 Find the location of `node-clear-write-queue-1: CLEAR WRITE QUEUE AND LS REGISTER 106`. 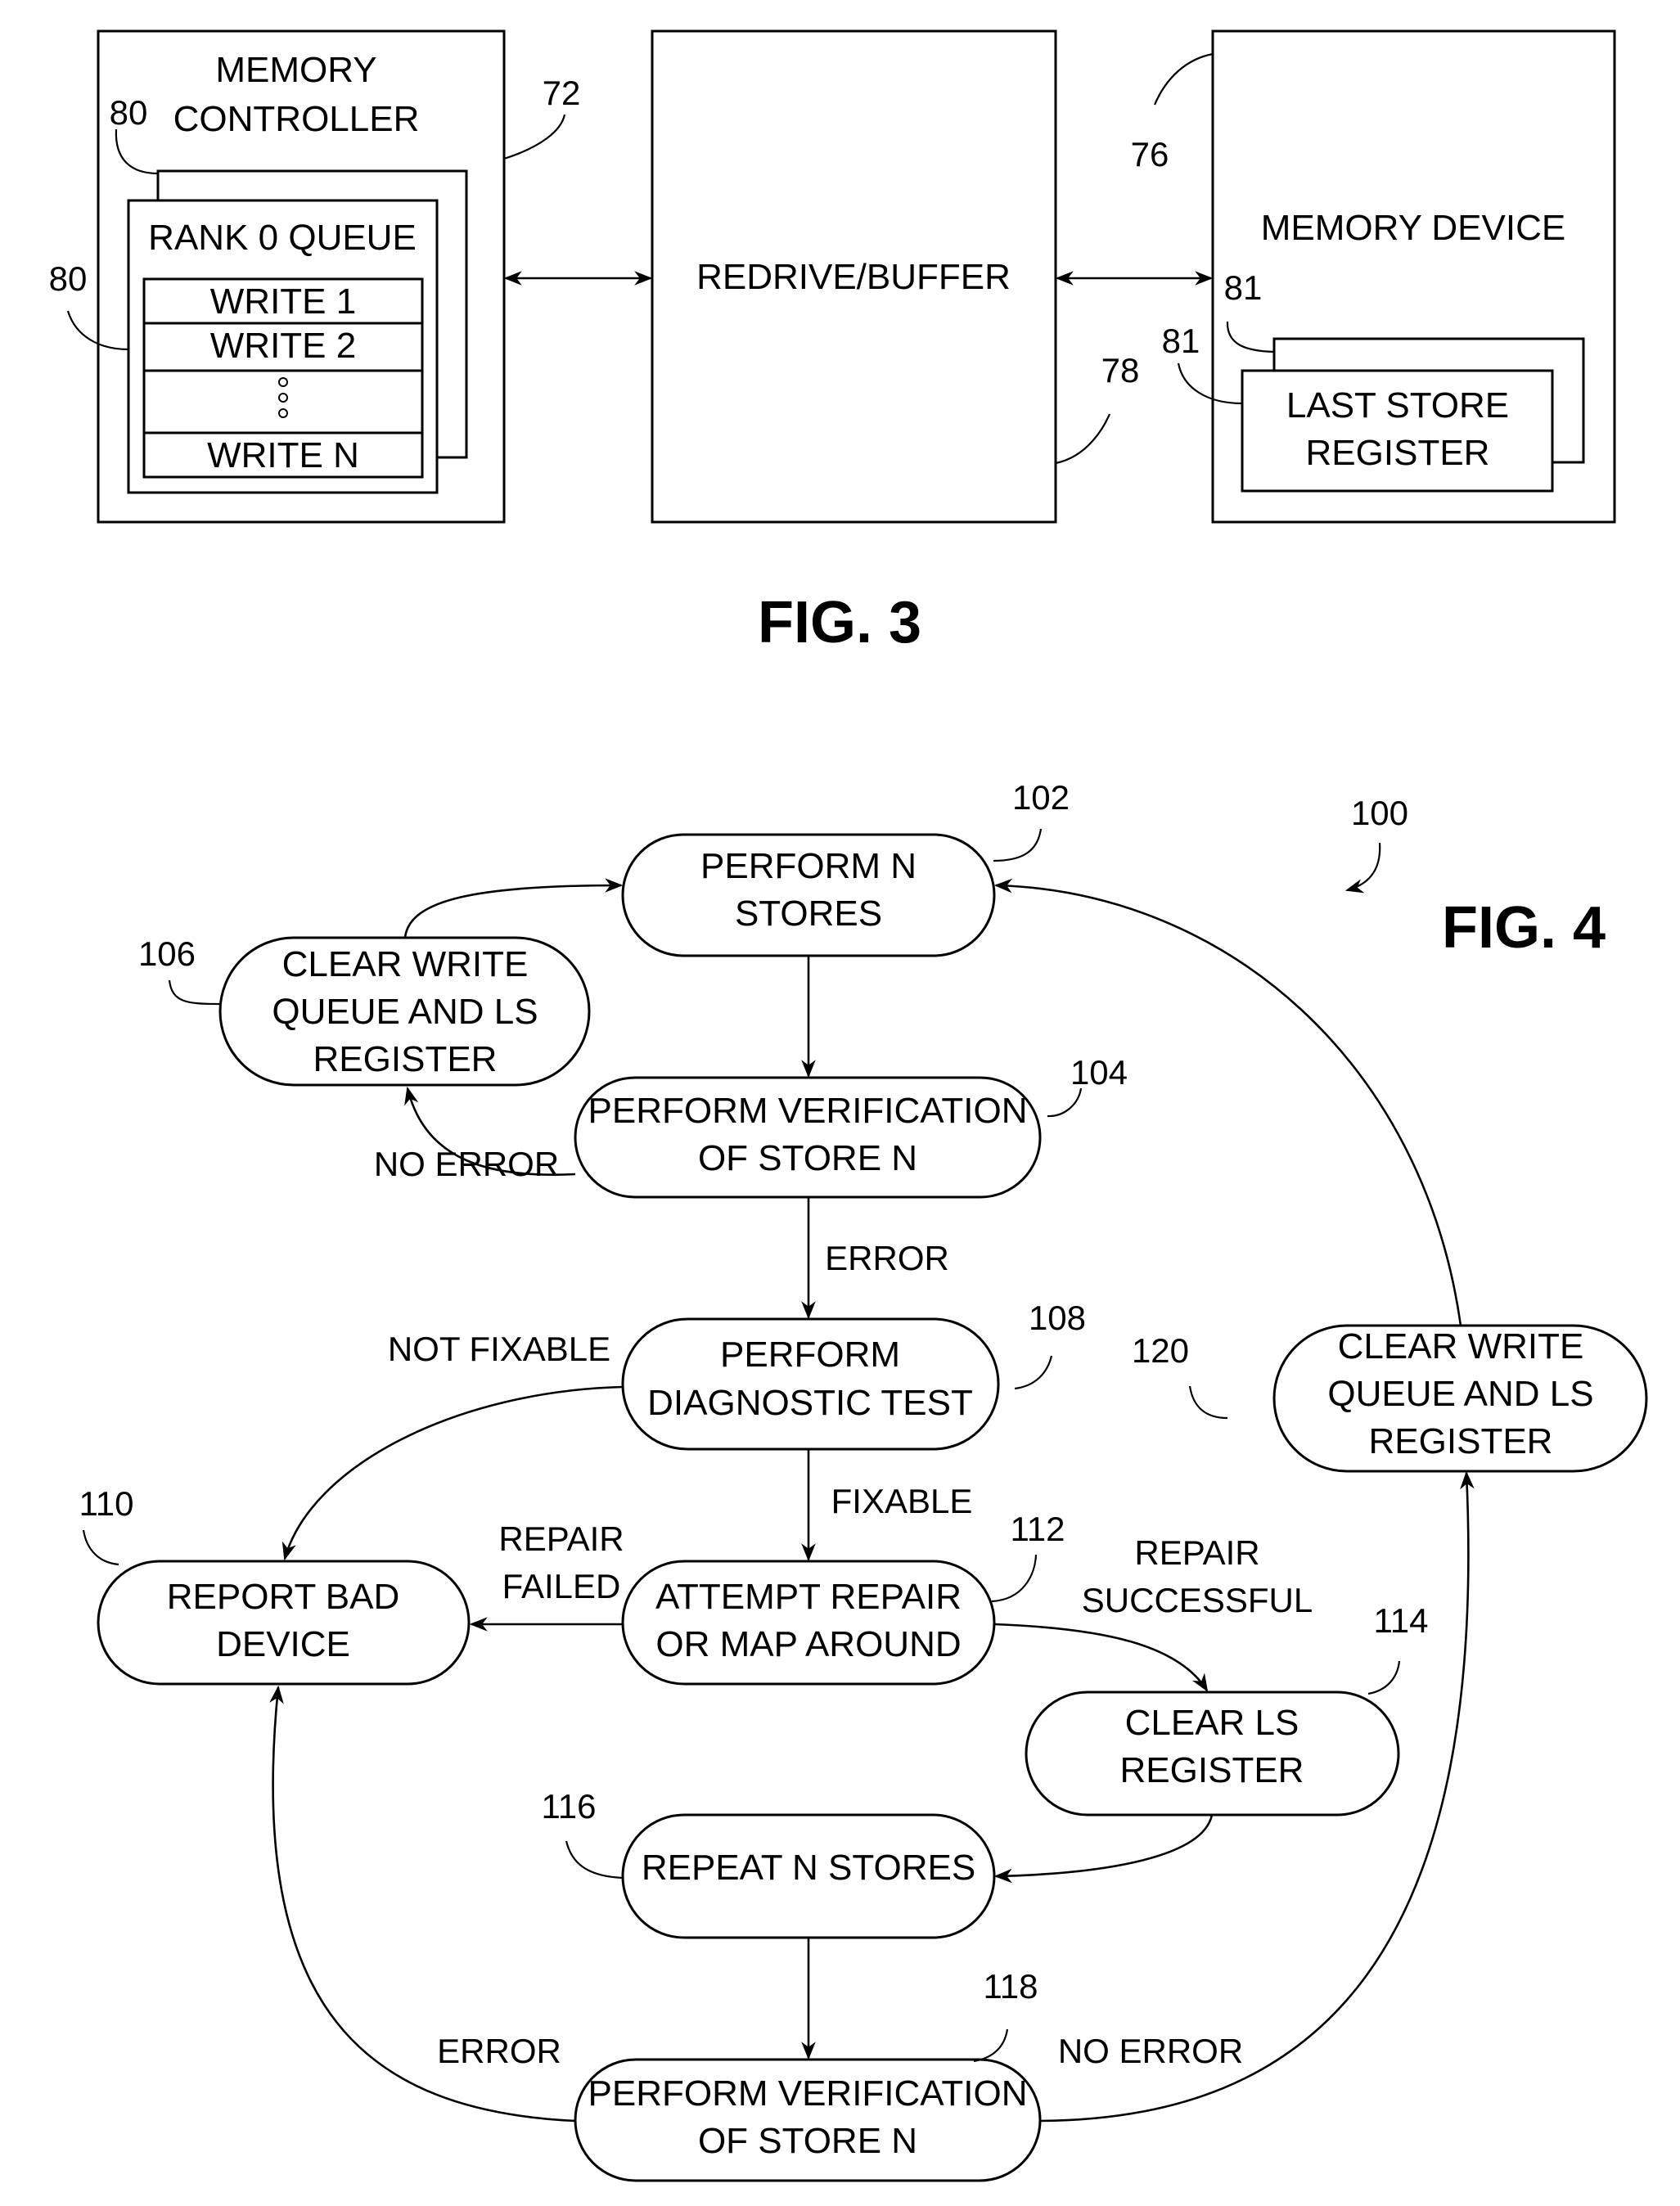

node-clear-write-queue-1: CLEAR WRITE QUEUE AND LS REGISTER 106 is located at coordinates (365, 1010).